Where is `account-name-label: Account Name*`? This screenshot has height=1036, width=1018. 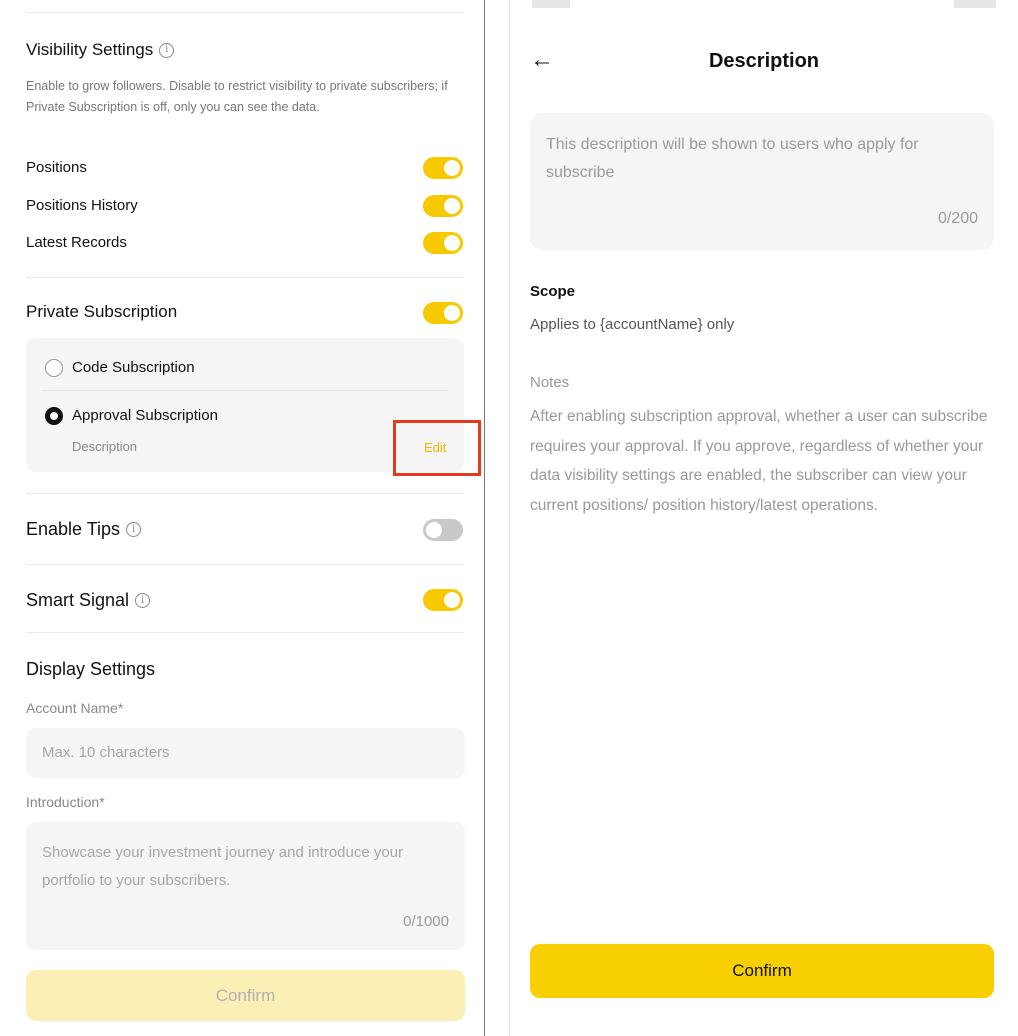 account-name-label: Account Name* is located at coordinates (75, 708).